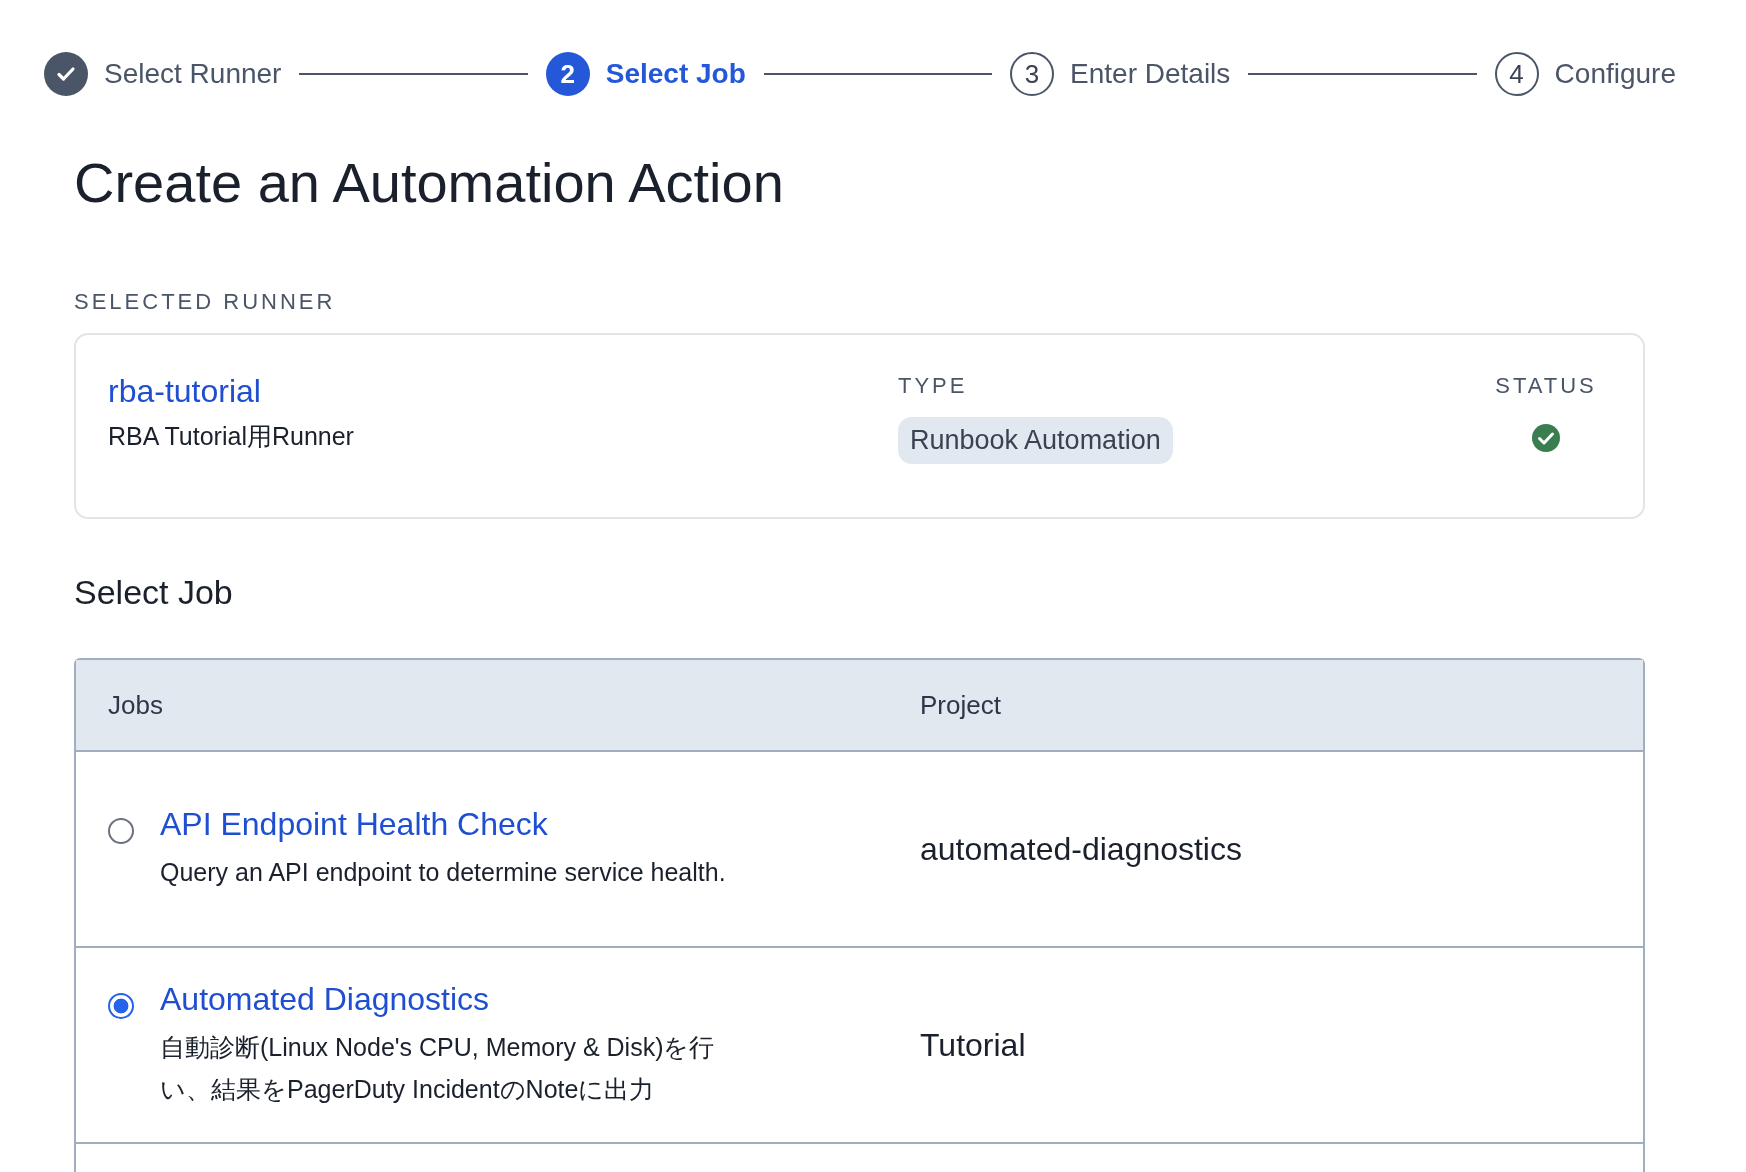 The image size is (1746, 1172). I want to click on step-label: Enter Details, so click(1150, 74).